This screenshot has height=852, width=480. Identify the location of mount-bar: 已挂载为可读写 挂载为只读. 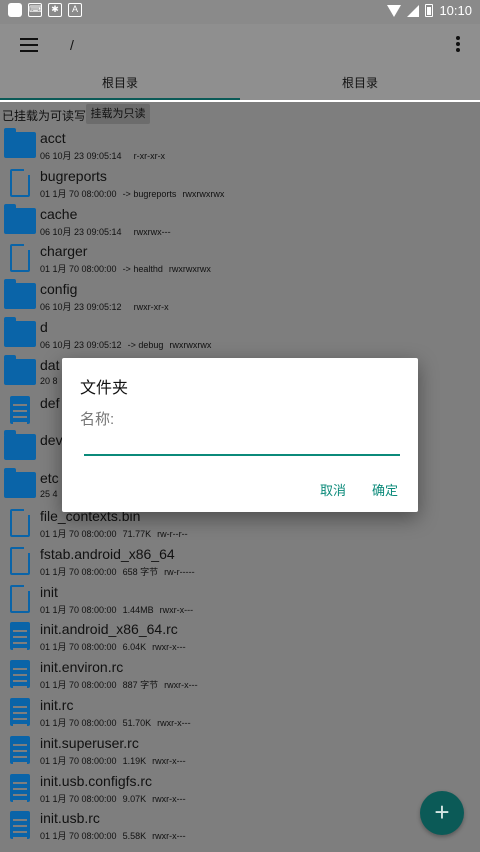
(240, 114).